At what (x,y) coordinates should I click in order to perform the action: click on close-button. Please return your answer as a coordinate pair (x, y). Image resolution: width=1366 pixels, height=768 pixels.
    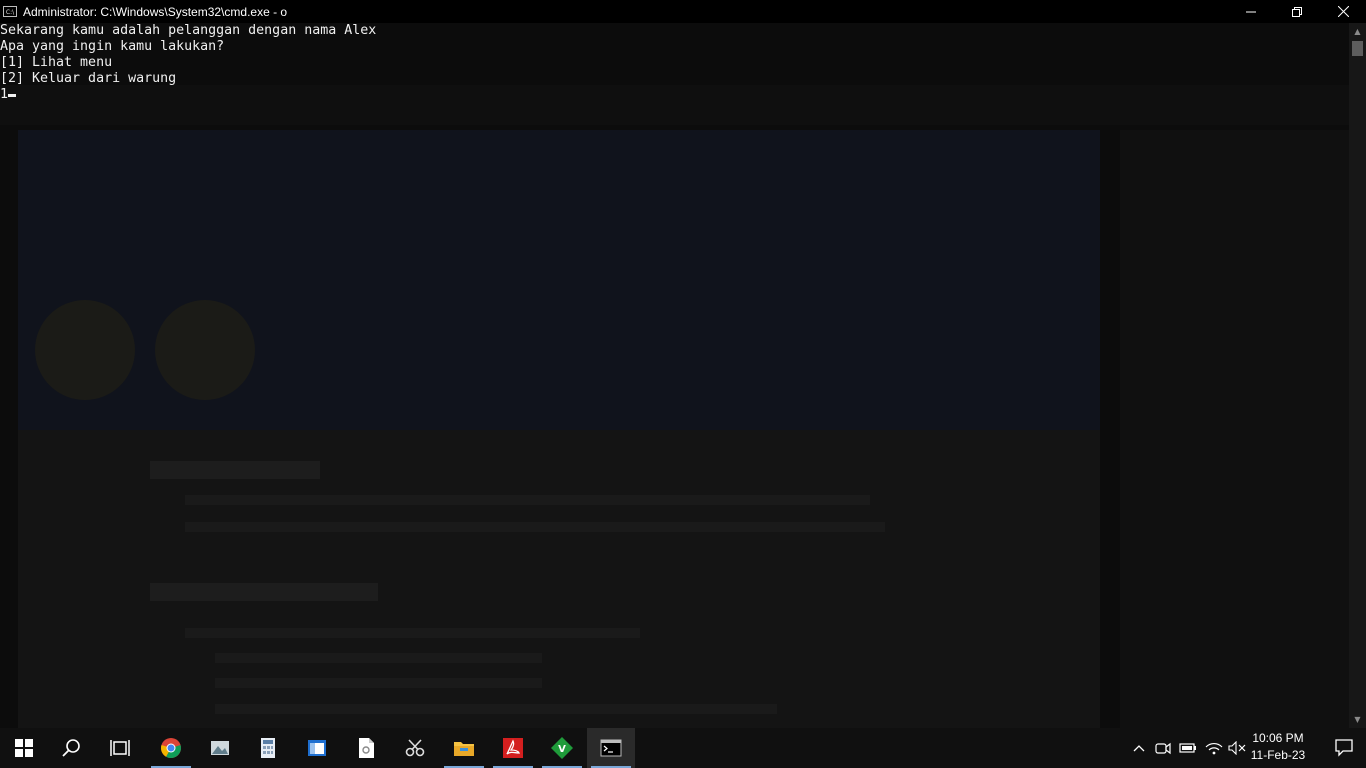
    Looking at the image, I should click on (1343, 11).